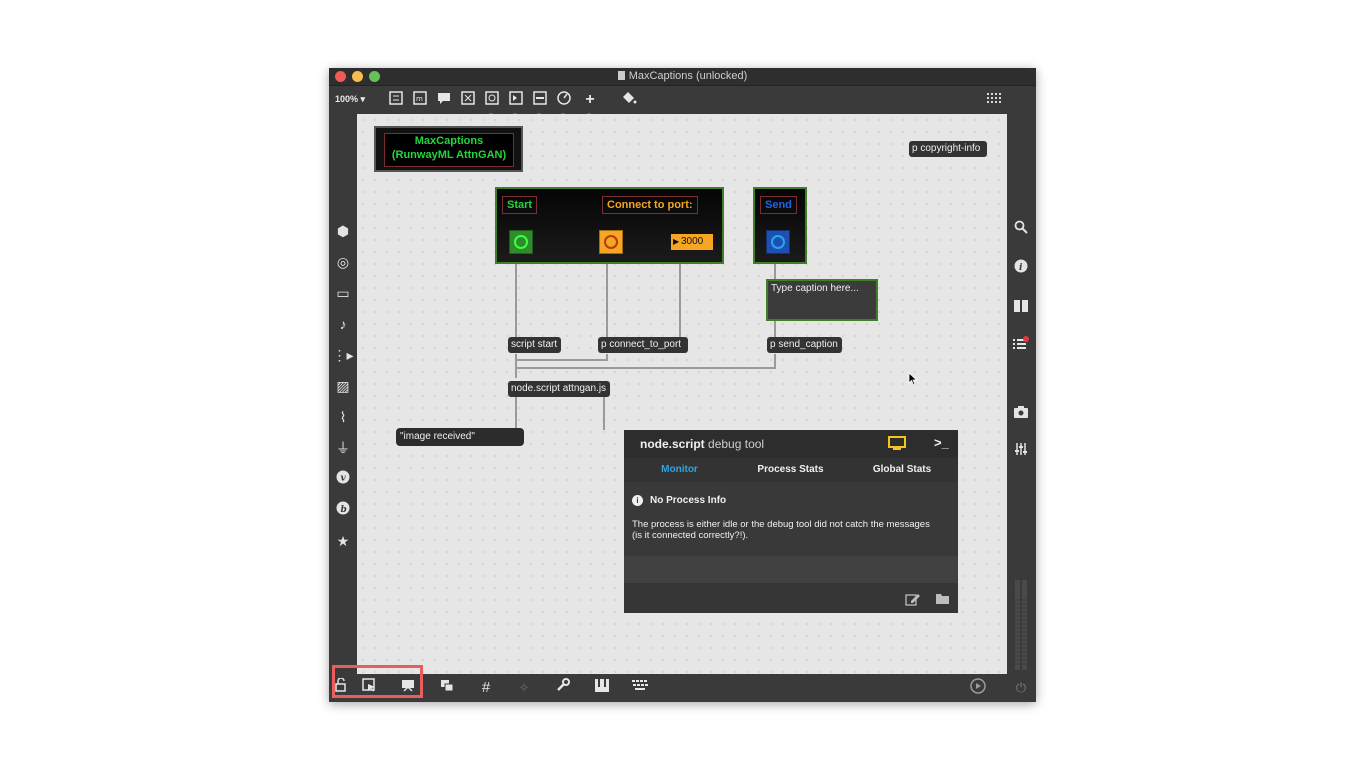 The height and width of the screenshot is (768, 1366). Describe the element at coordinates (682, 688) in the screenshot. I see `bottom-toolbar: # ✧ ⏻` at that location.